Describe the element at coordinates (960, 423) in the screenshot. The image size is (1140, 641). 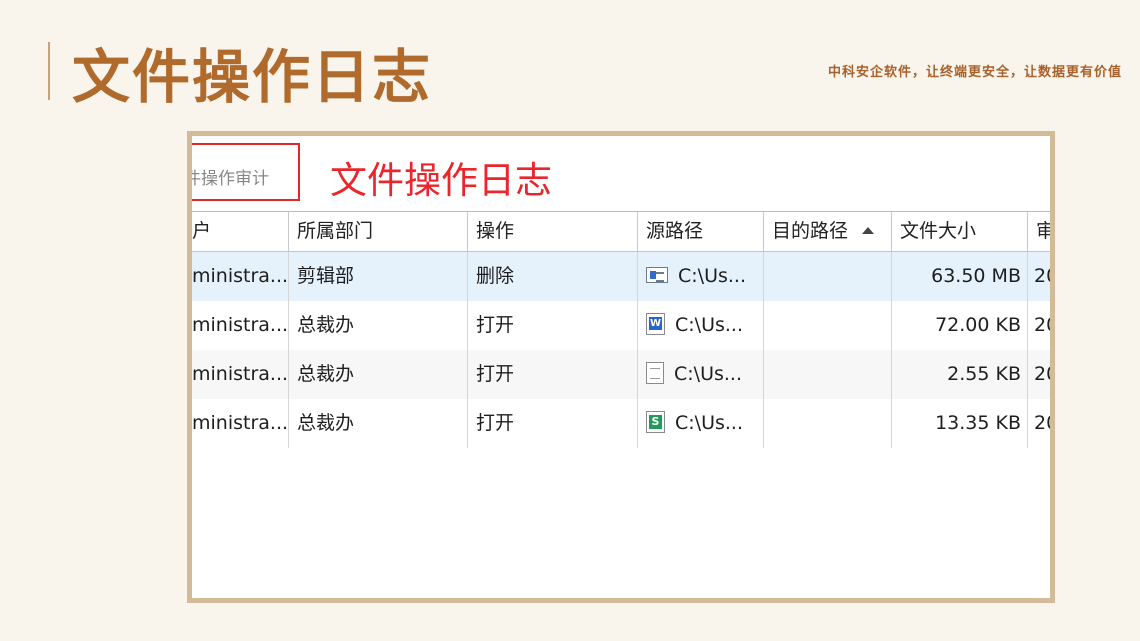
I see `cell-file-size: 13.35 KB` at that location.